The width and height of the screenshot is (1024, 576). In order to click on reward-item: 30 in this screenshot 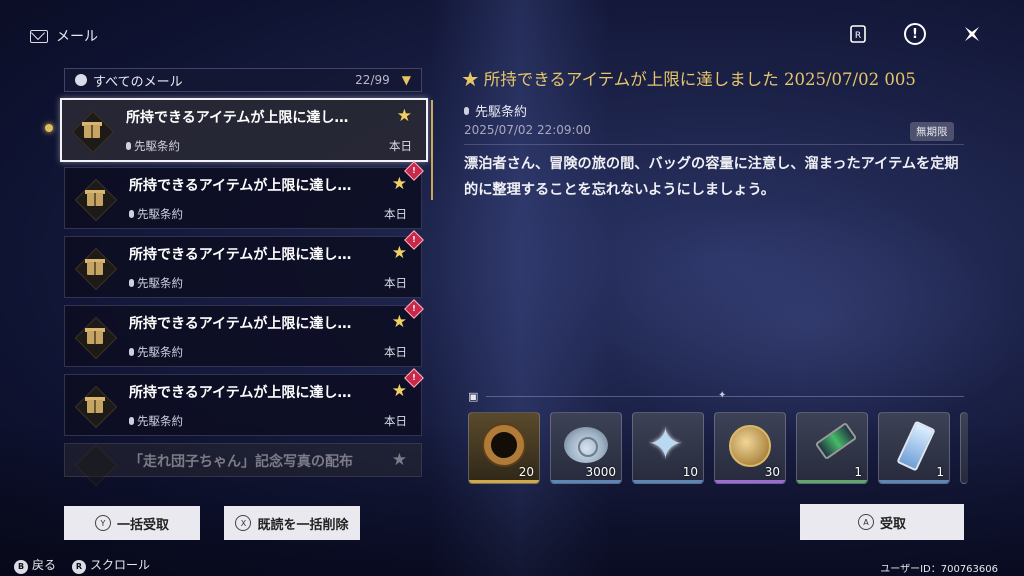, I will do `click(750, 448)`.